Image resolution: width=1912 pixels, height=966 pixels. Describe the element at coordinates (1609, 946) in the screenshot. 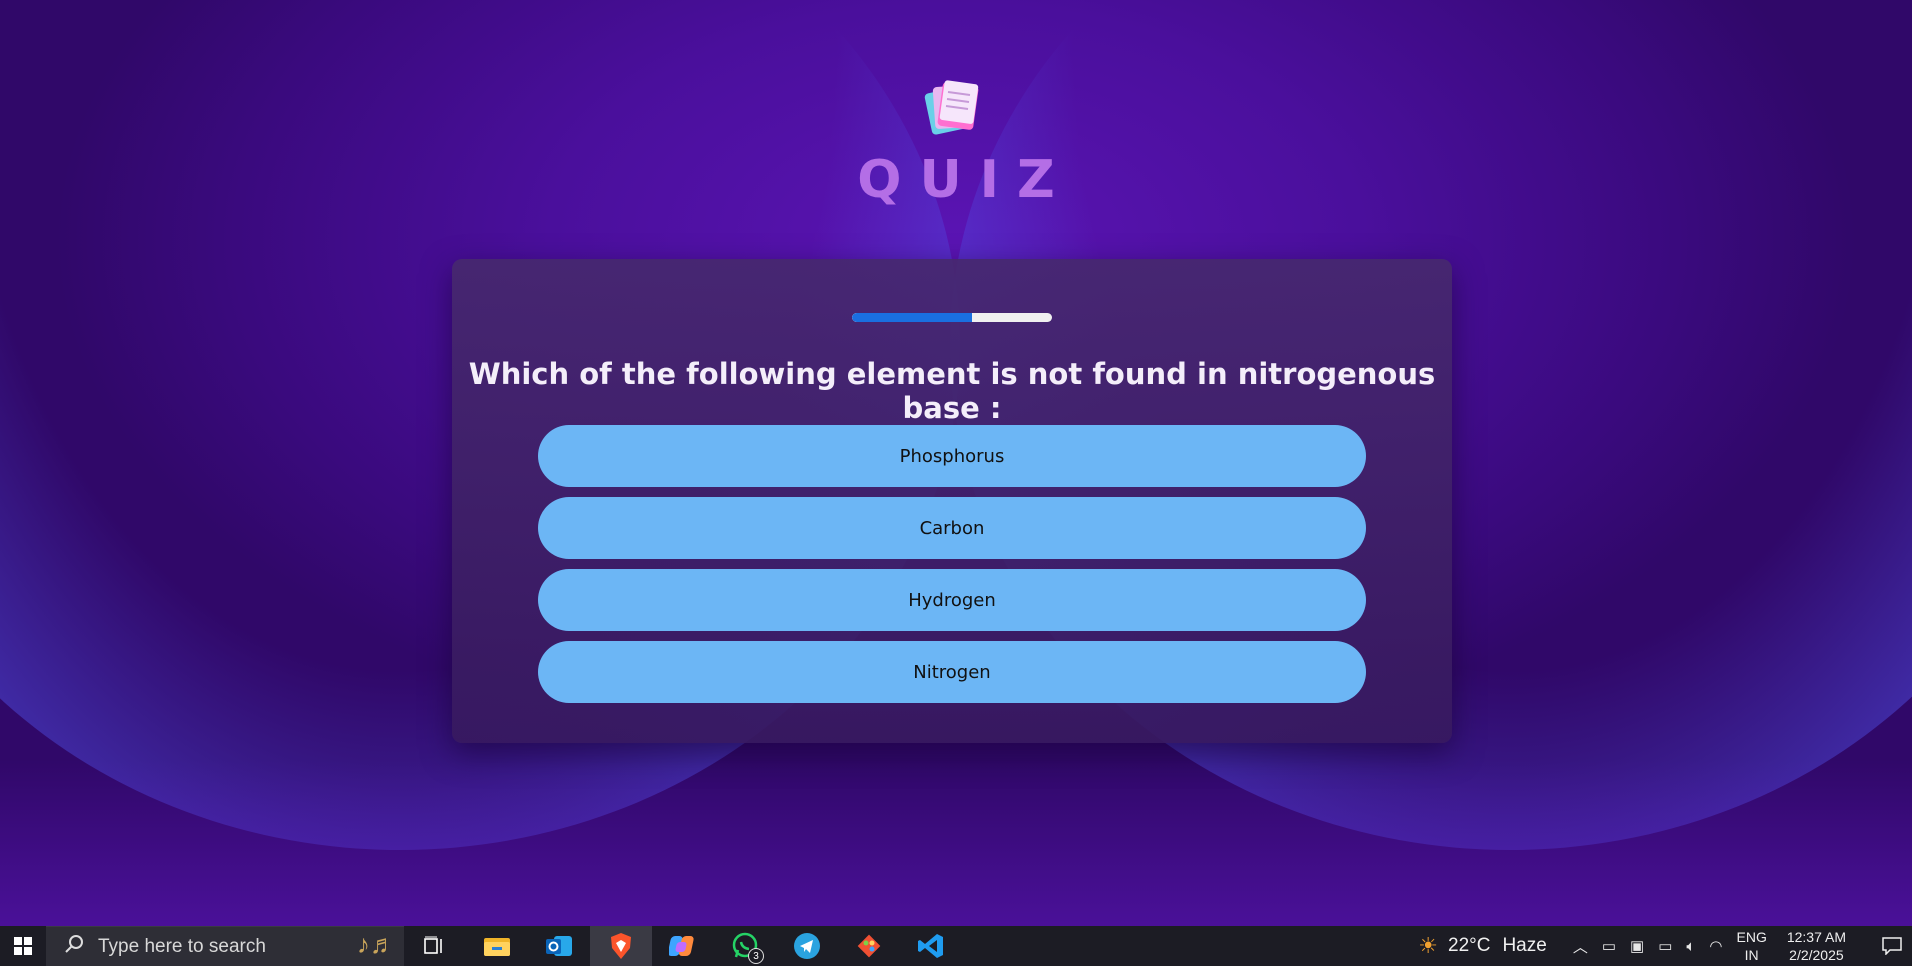

I see `meet-now-icon: ▭` at that location.